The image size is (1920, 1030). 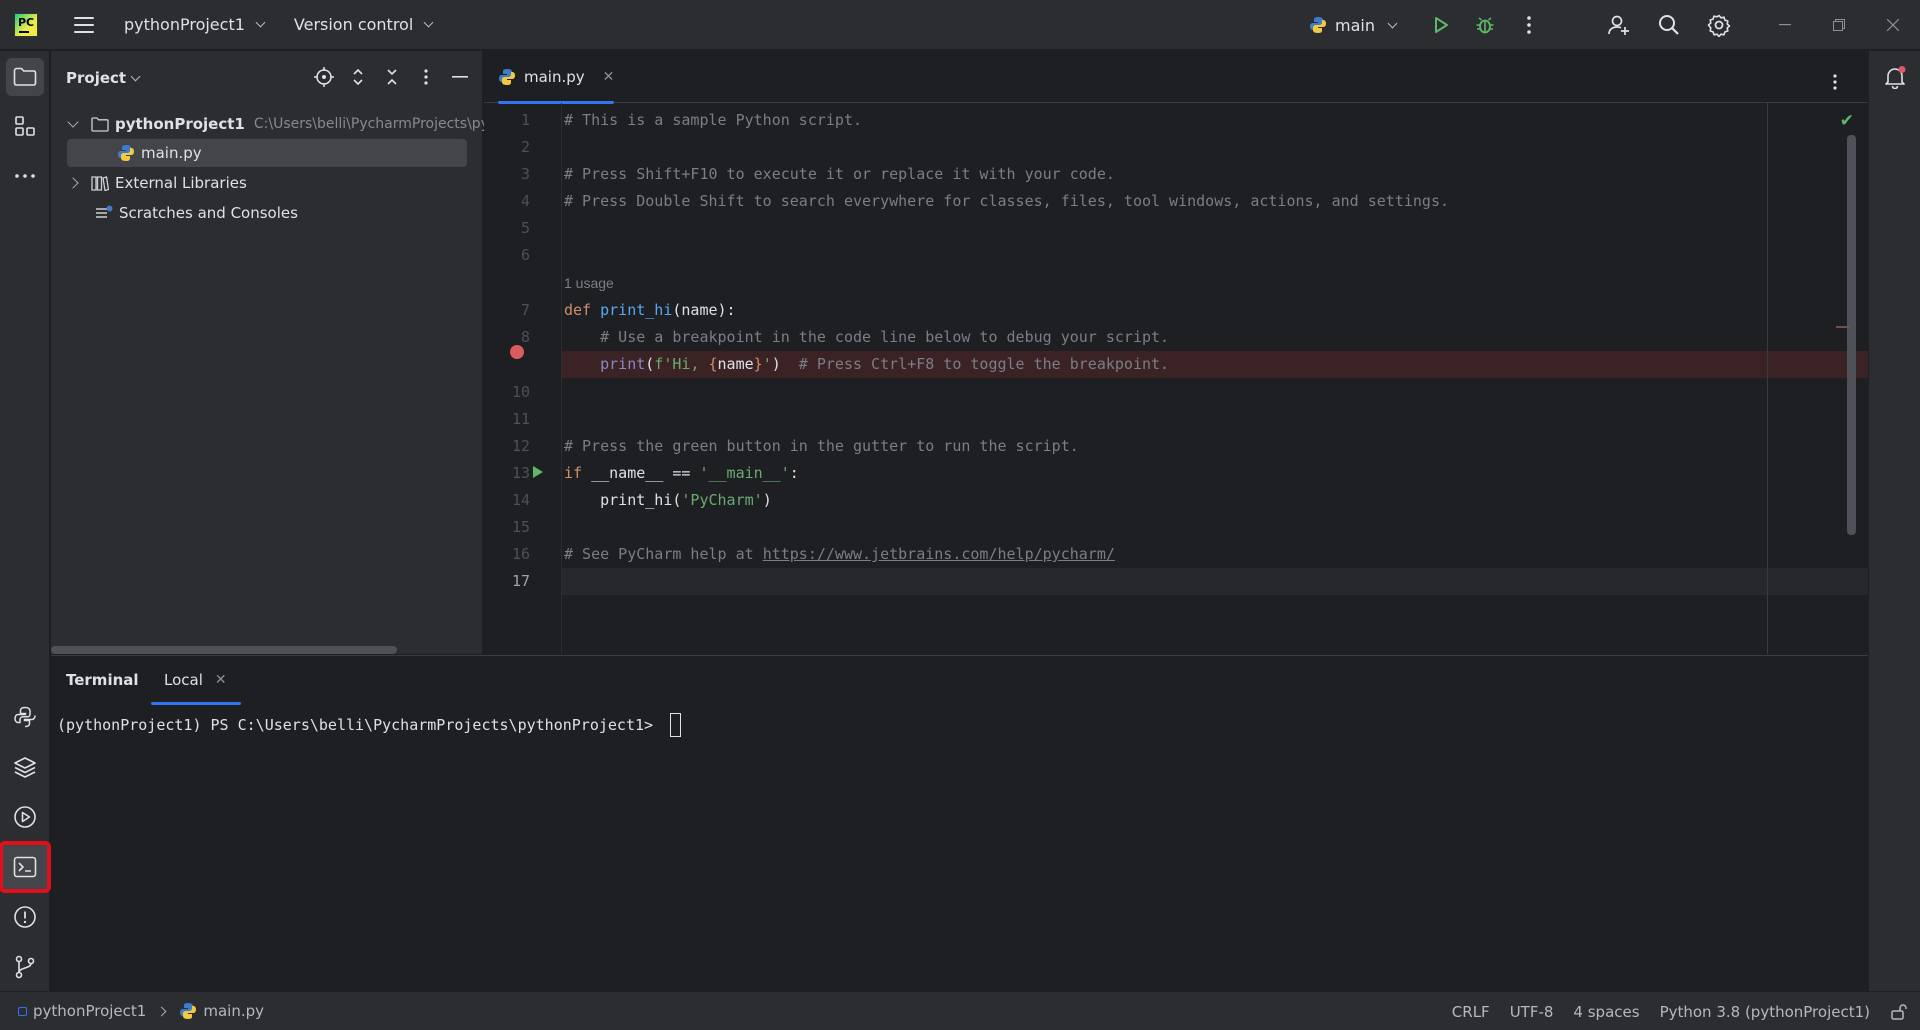 I want to click on problems-tool-button, so click(x=25, y=917).